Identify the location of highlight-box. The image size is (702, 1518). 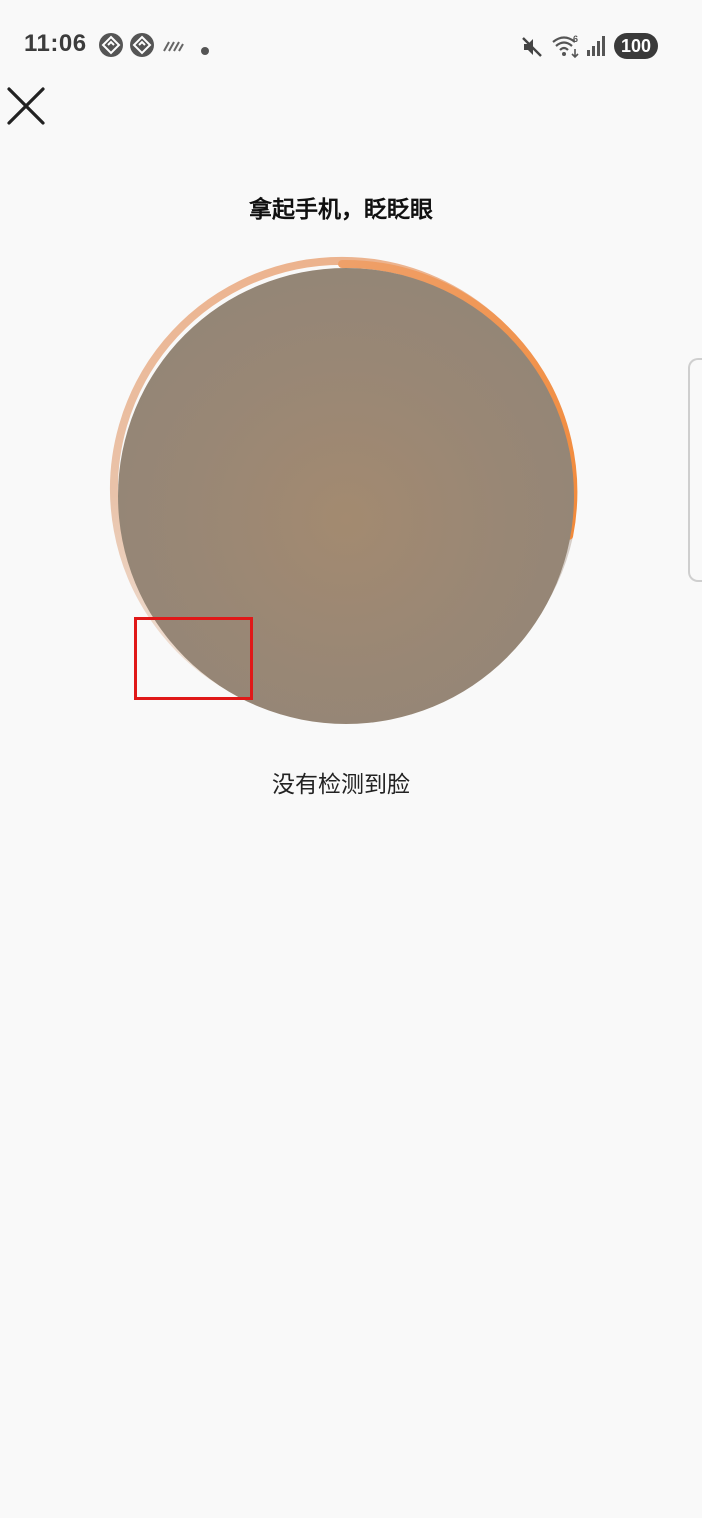
(193, 658).